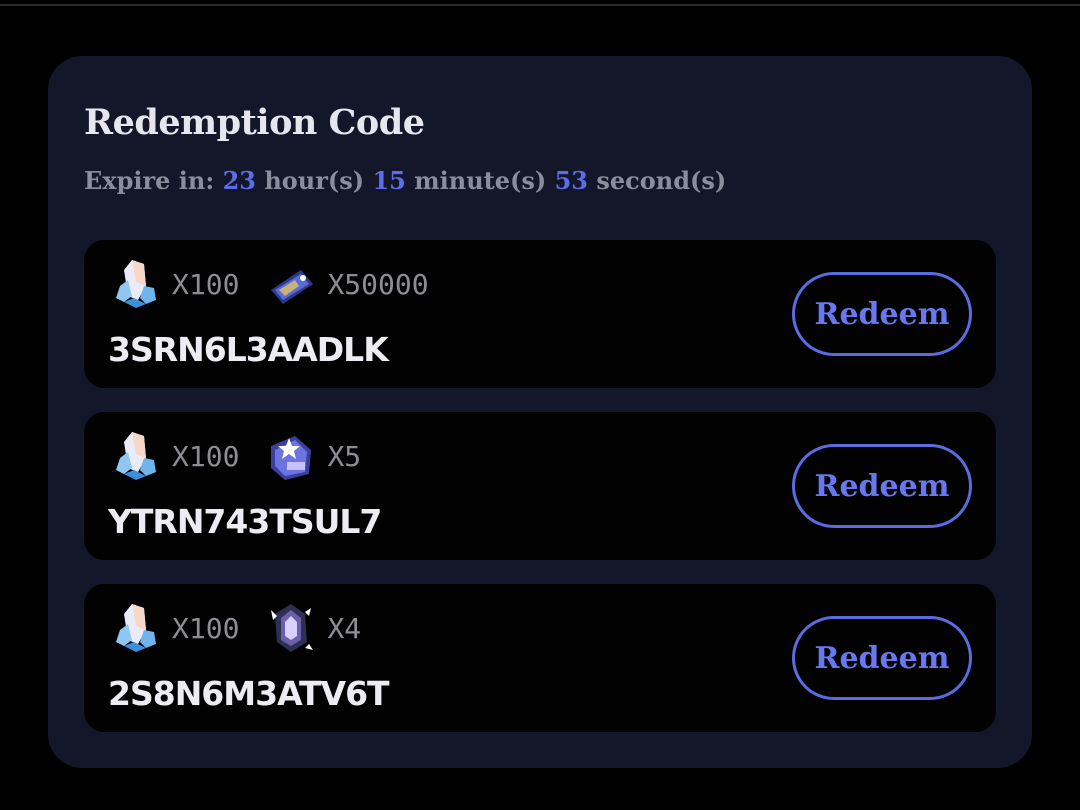 The image size is (1080, 810). Describe the element at coordinates (378, 284) in the screenshot. I see `reward-quantity: X50000` at that location.